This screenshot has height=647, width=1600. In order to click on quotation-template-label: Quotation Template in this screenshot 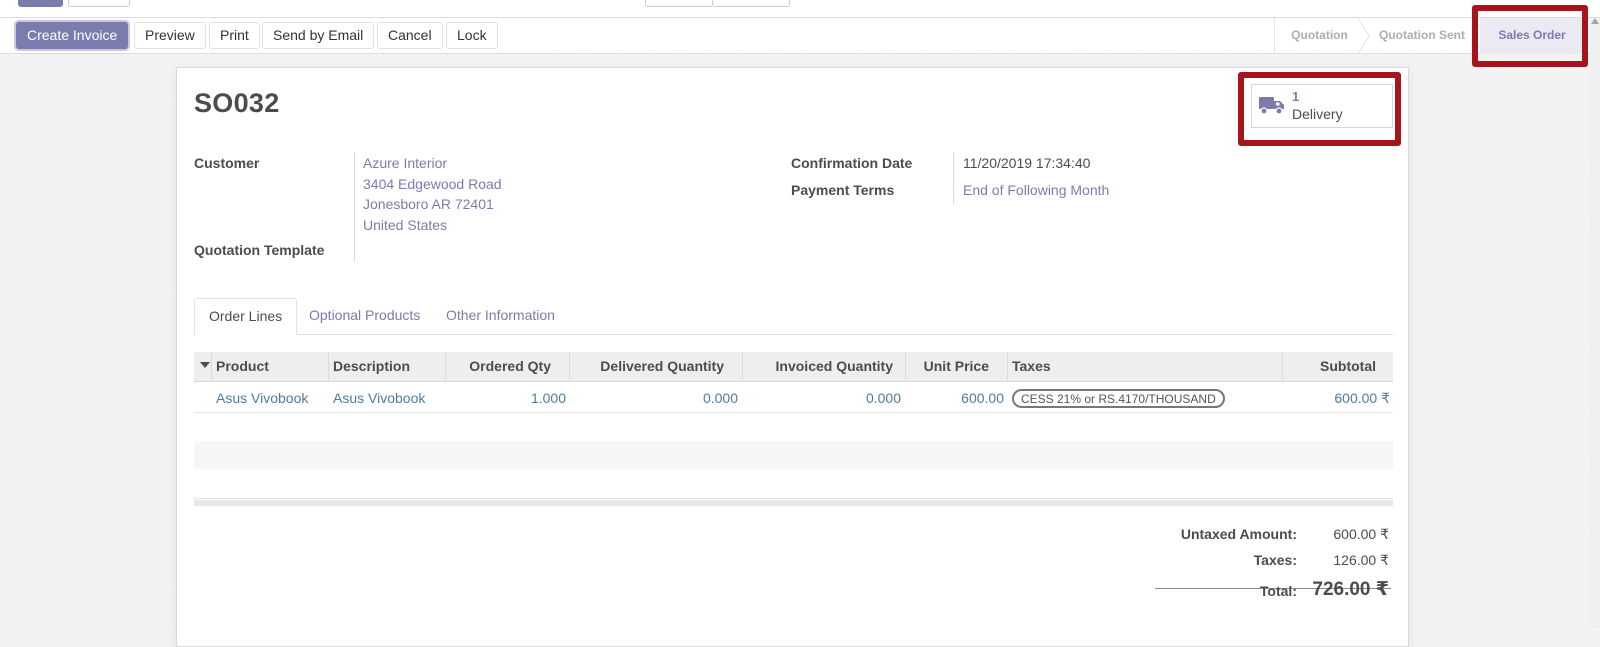, I will do `click(259, 250)`.